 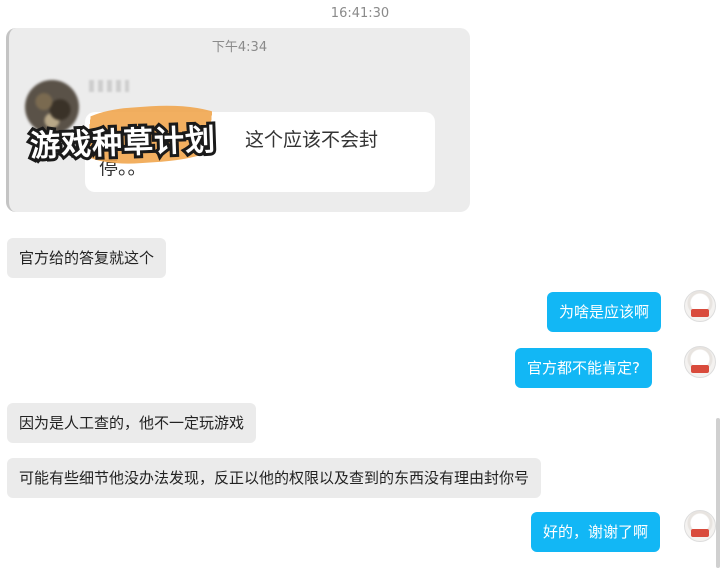 What do you see at coordinates (596, 532) in the screenshot?
I see `message-bubble-right: 好的，谢谢了啊` at bounding box center [596, 532].